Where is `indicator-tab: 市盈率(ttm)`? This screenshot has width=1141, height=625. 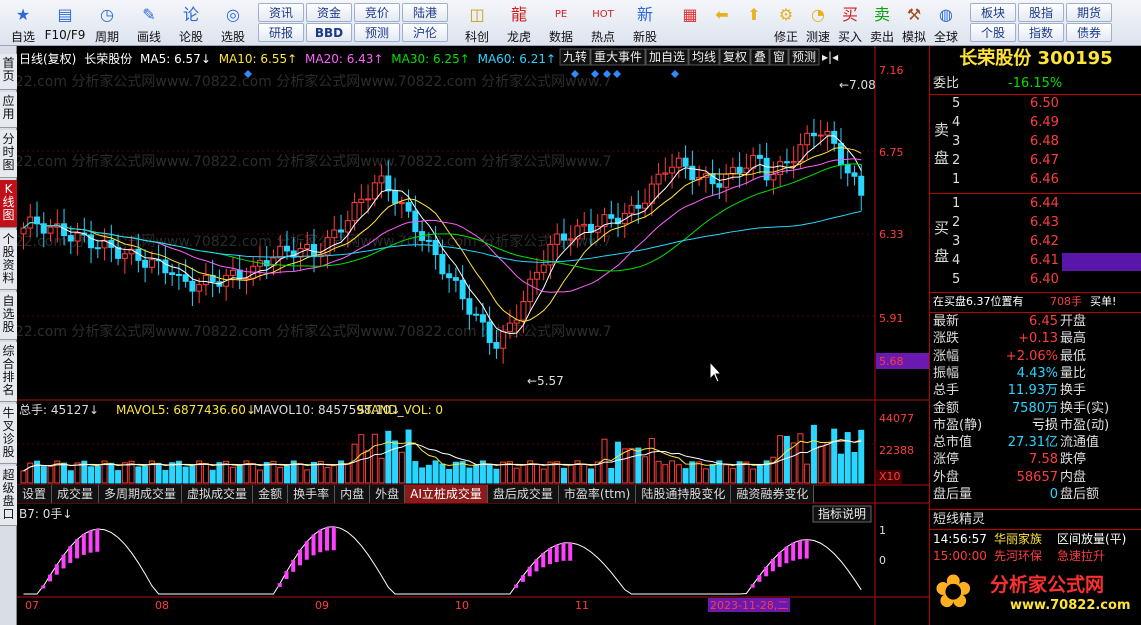 indicator-tab: 市盈率(ttm) is located at coordinates (597, 494).